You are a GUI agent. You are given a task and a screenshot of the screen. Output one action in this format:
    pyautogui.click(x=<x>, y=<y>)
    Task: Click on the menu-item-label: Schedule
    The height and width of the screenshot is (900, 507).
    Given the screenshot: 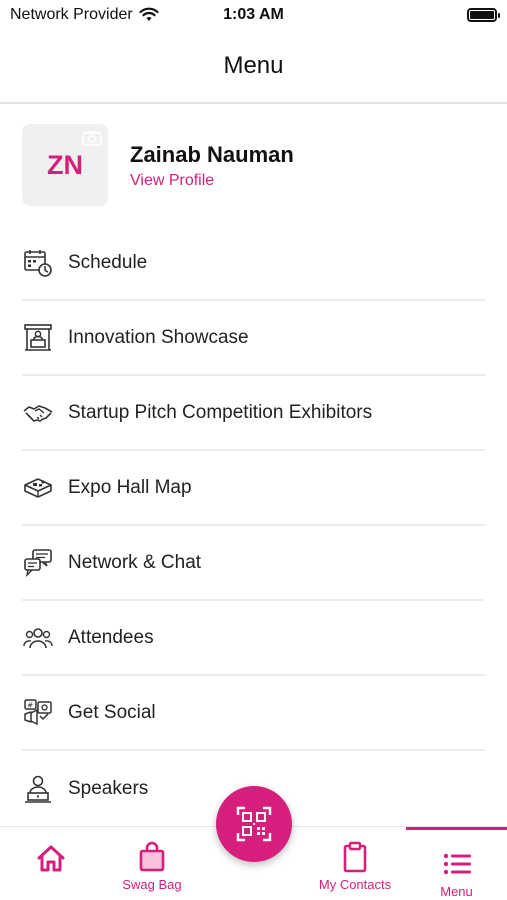 What is the action you would take?
    pyautogui.click(x=108, y=262)
    